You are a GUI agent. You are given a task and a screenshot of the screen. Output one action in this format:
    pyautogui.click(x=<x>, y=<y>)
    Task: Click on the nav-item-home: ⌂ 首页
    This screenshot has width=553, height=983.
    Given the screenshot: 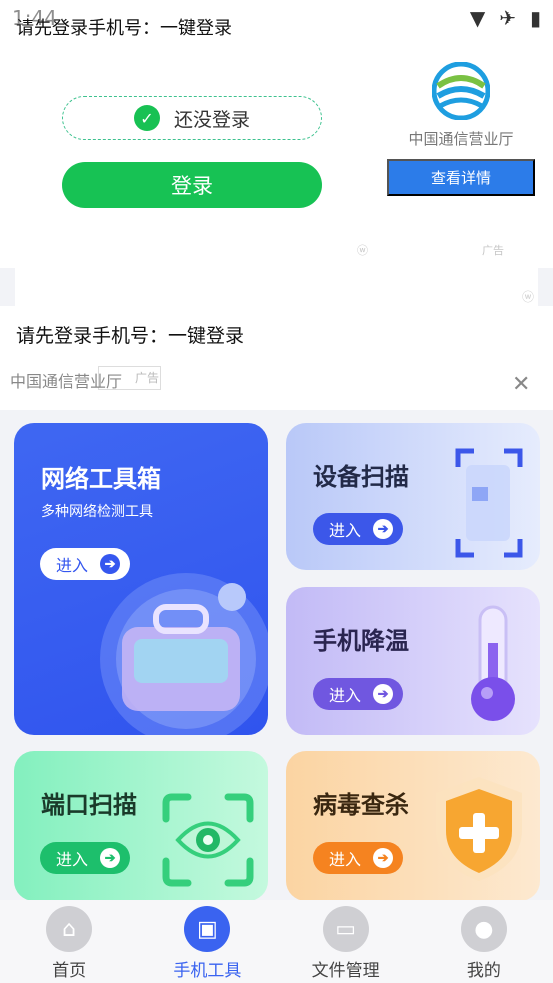 What is the action you would take?
    pyautogui.click(x=69, y=941)
    